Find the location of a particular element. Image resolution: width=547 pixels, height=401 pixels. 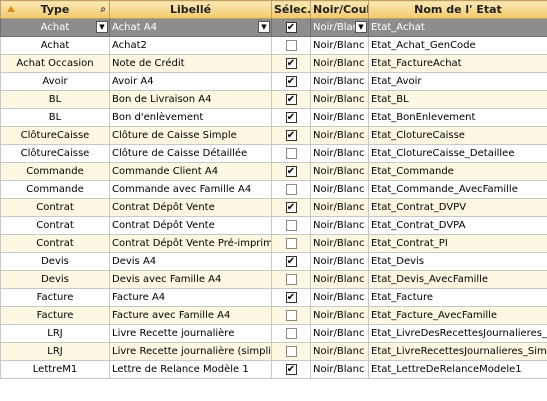

filter-libelle-value: Achat A4 is located at coordinates (134, 27).